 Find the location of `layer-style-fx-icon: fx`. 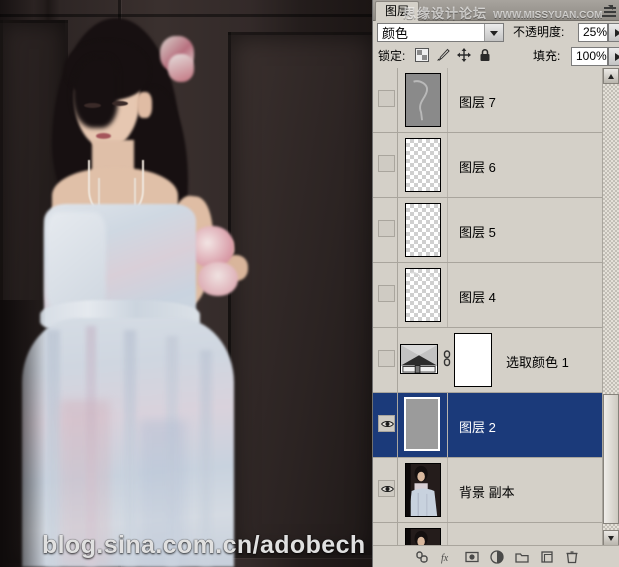

layer-style-fx-icon: fx is located at coordinates (447, 557).